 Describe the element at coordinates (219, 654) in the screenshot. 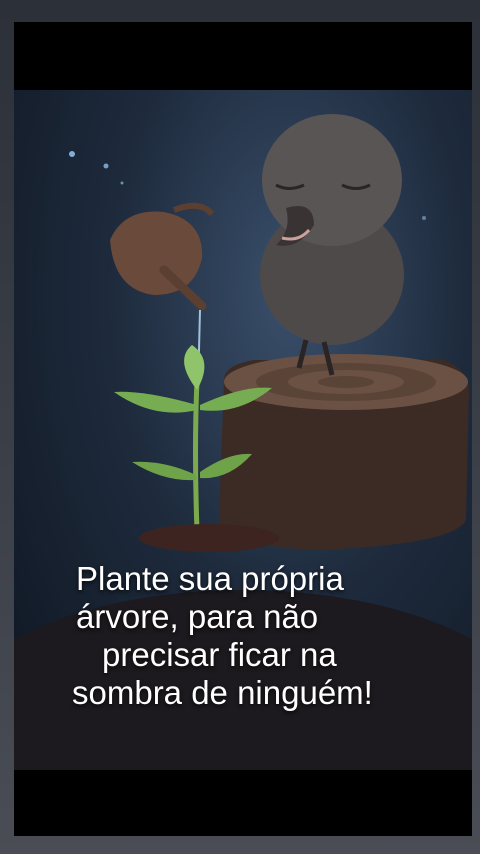

I see `caption-line-3: precisar ficar na` at that location.